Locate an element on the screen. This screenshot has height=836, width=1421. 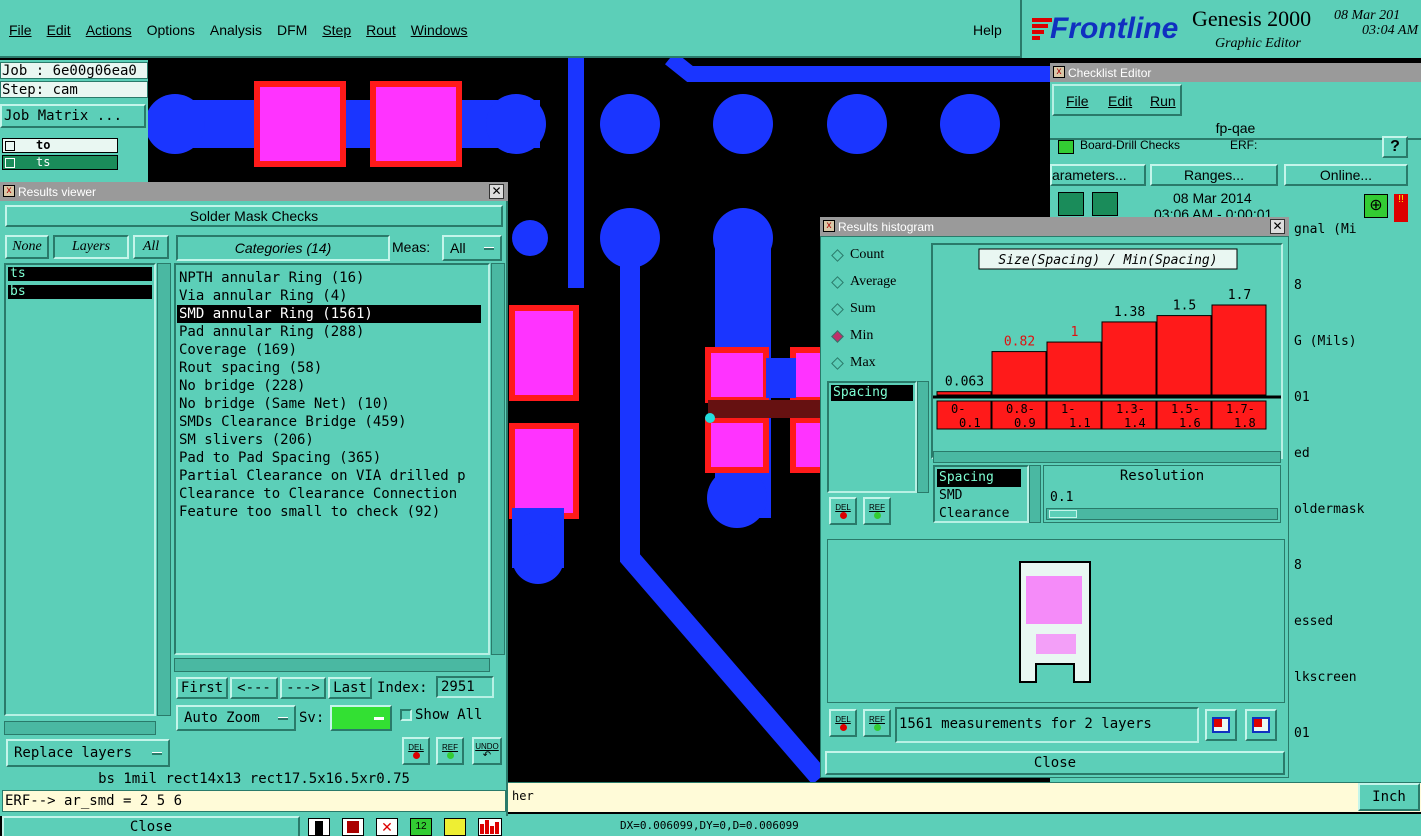
list-item: Via annular Ring (4) is located at coordinates (333, 296).